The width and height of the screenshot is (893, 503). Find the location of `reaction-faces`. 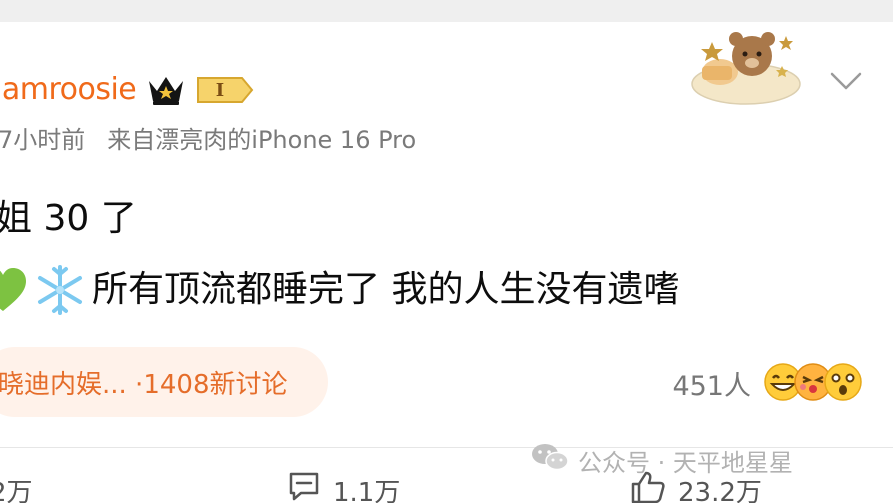

reaction-faces is located at coordinates (813, 383).